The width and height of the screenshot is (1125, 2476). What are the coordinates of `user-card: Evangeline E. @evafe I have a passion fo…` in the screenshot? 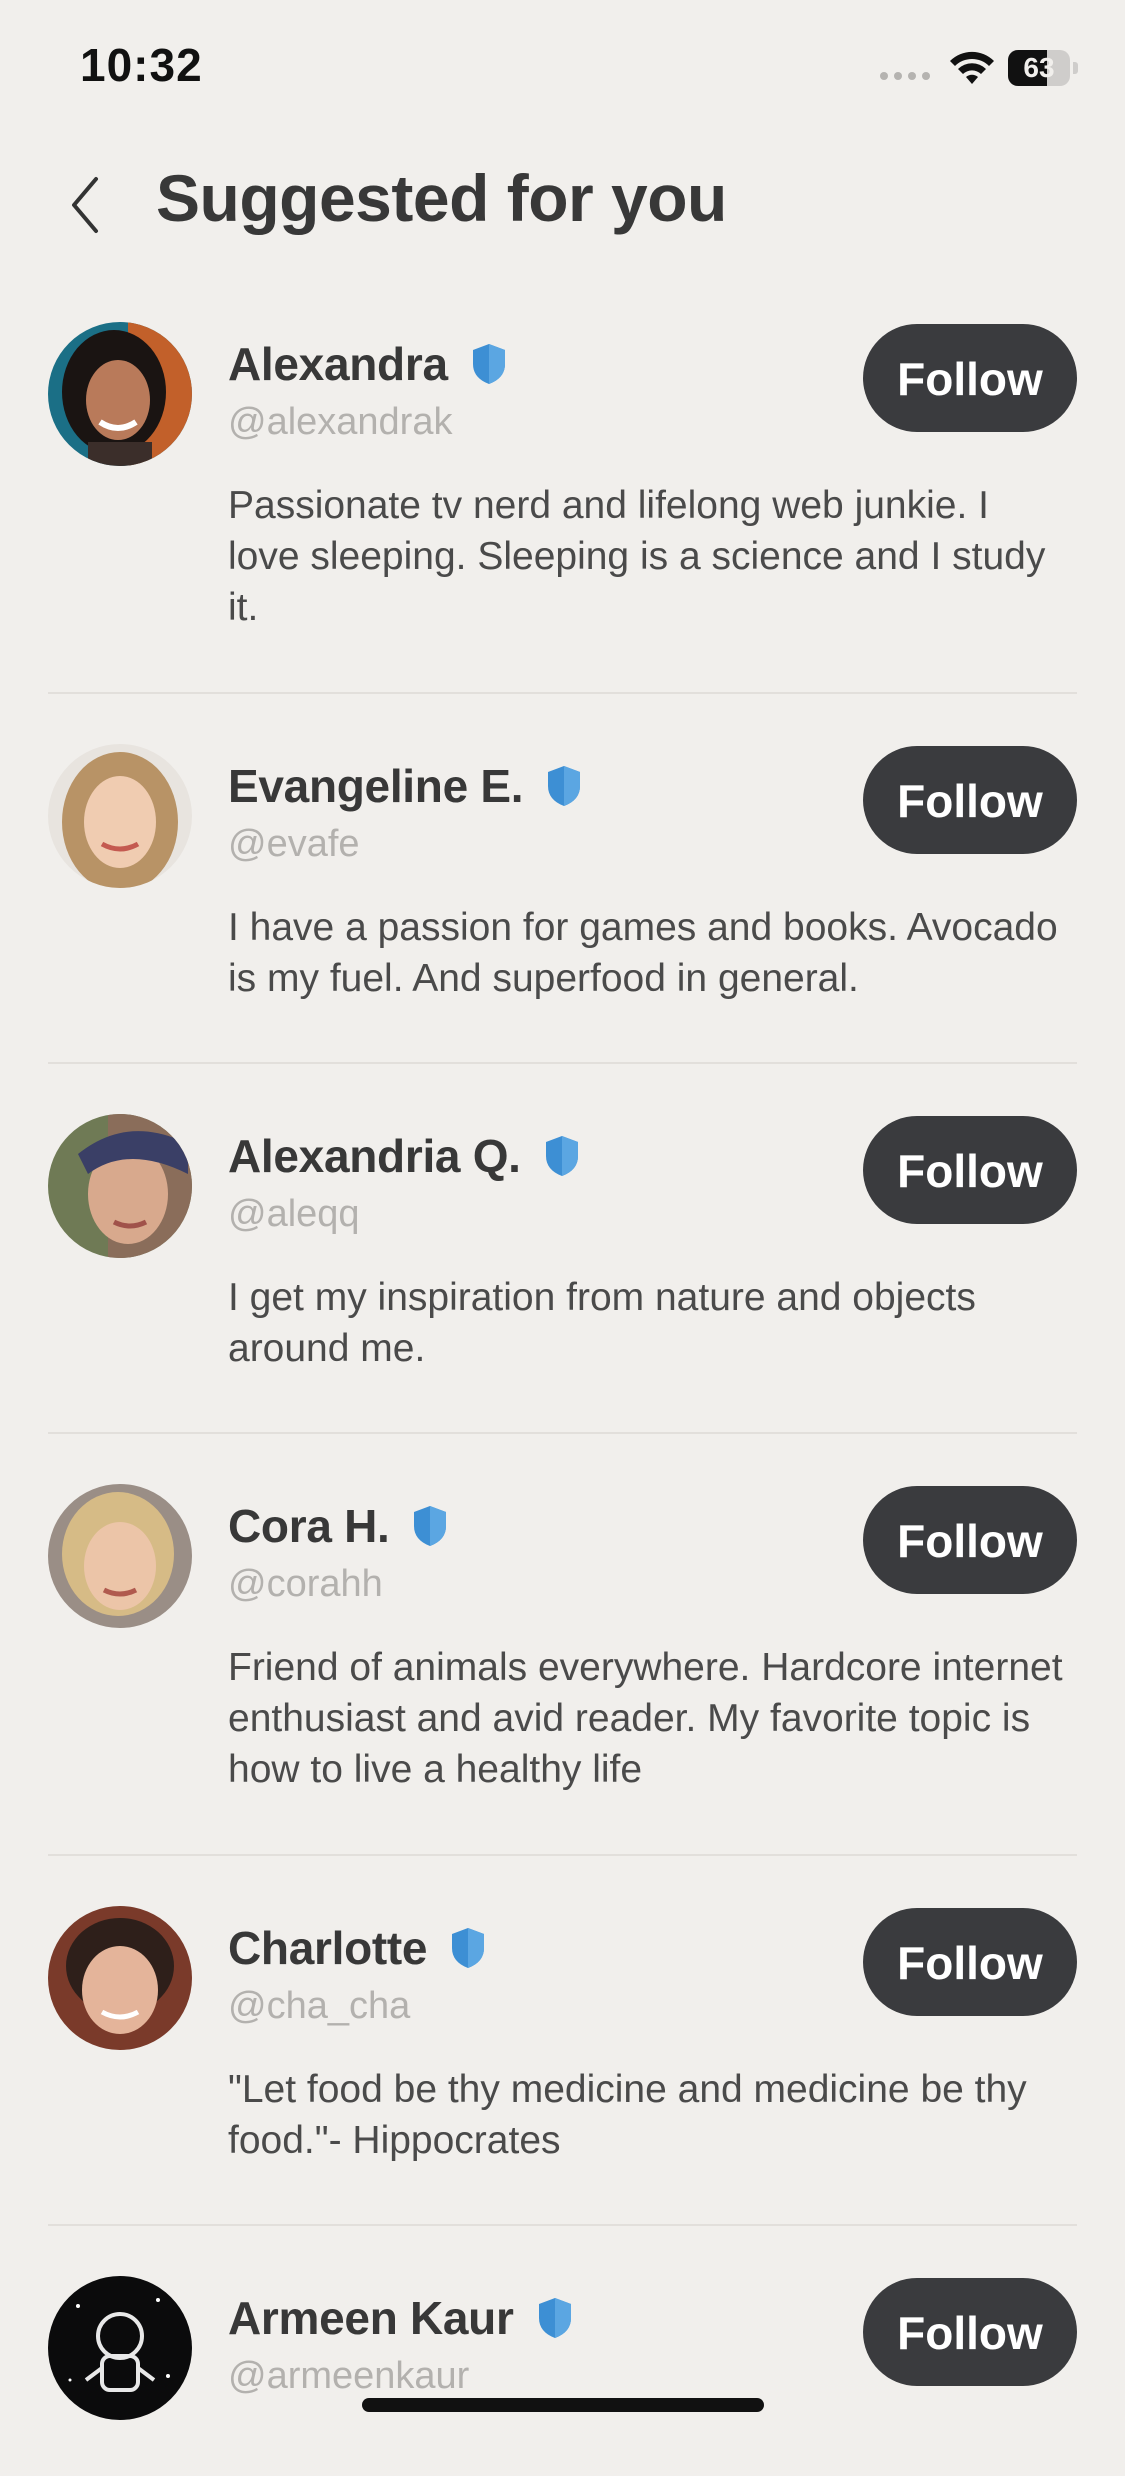 It's located at (562, 903).